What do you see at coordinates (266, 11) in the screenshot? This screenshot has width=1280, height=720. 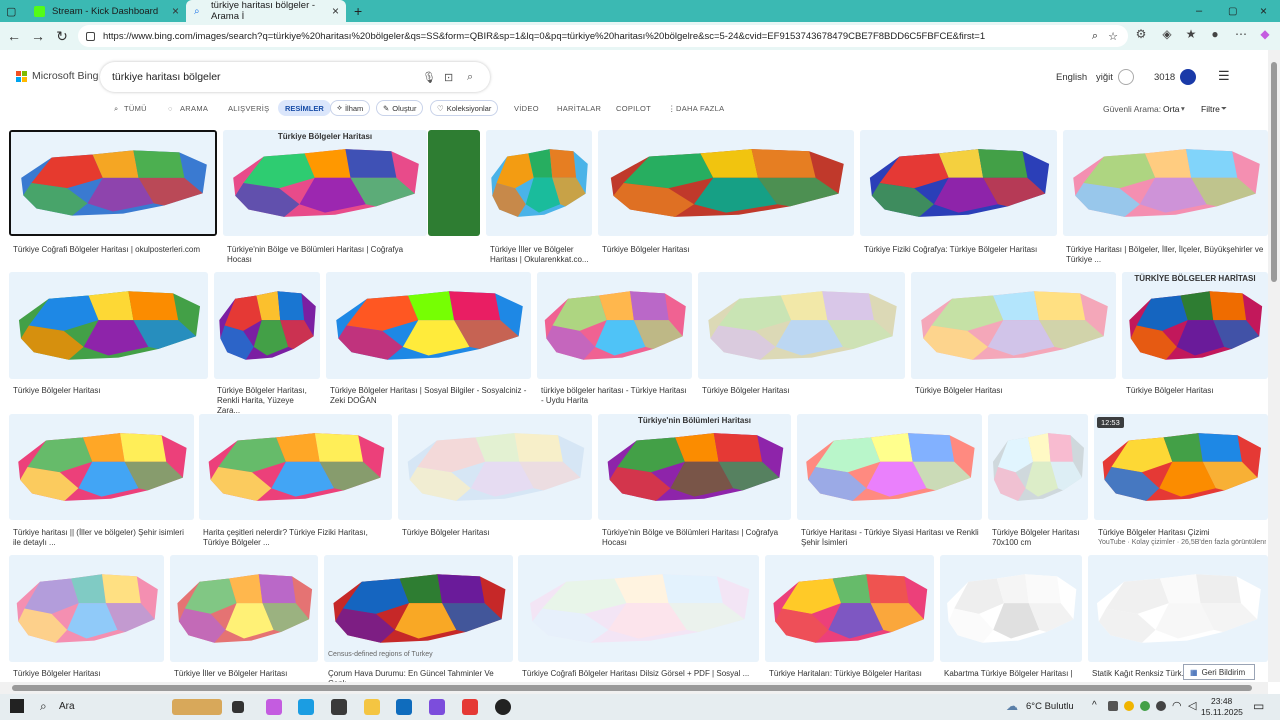 I see `tab-bing: ⌕ türkiye haritası bölgeler - Arama İ ×` at bounding box center [266, 11].